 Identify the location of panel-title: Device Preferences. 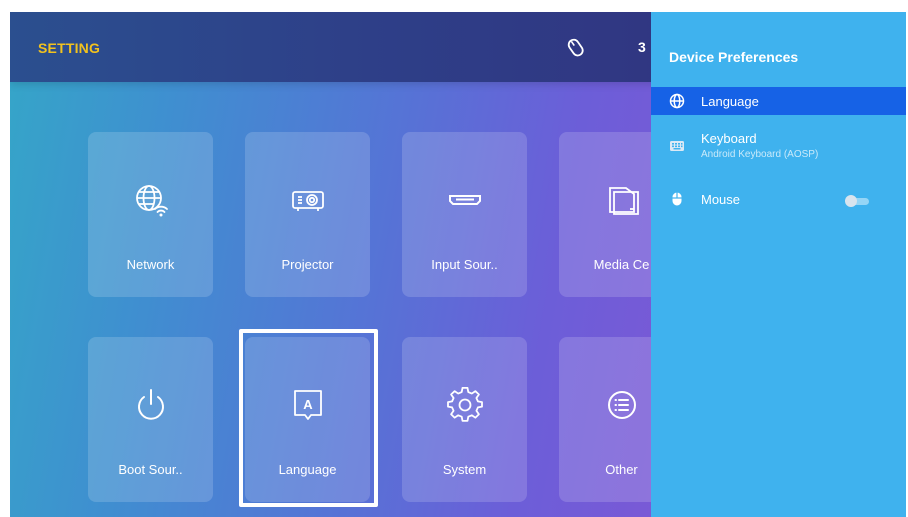
(734, 57).